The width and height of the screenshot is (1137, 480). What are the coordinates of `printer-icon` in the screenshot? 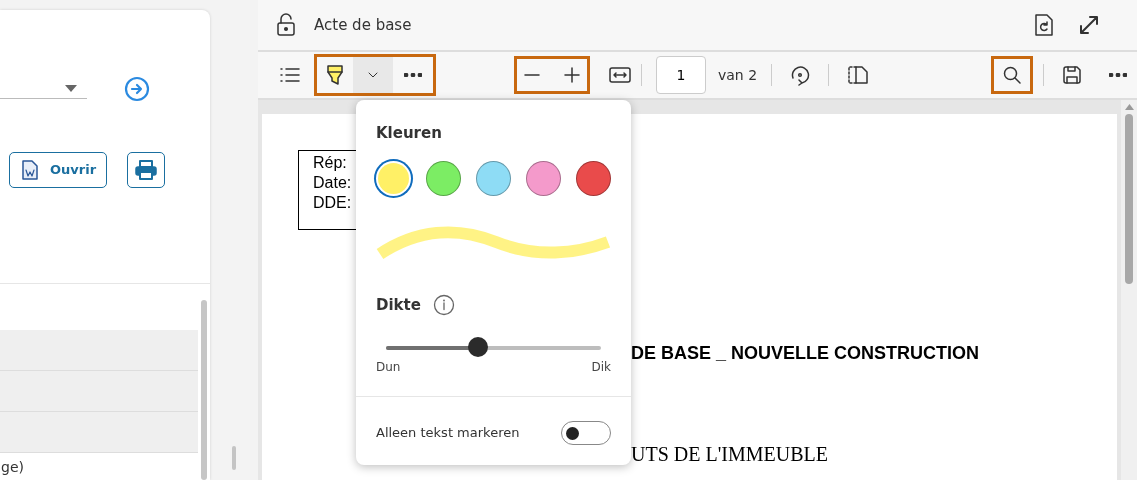 It's located at (146, 170).